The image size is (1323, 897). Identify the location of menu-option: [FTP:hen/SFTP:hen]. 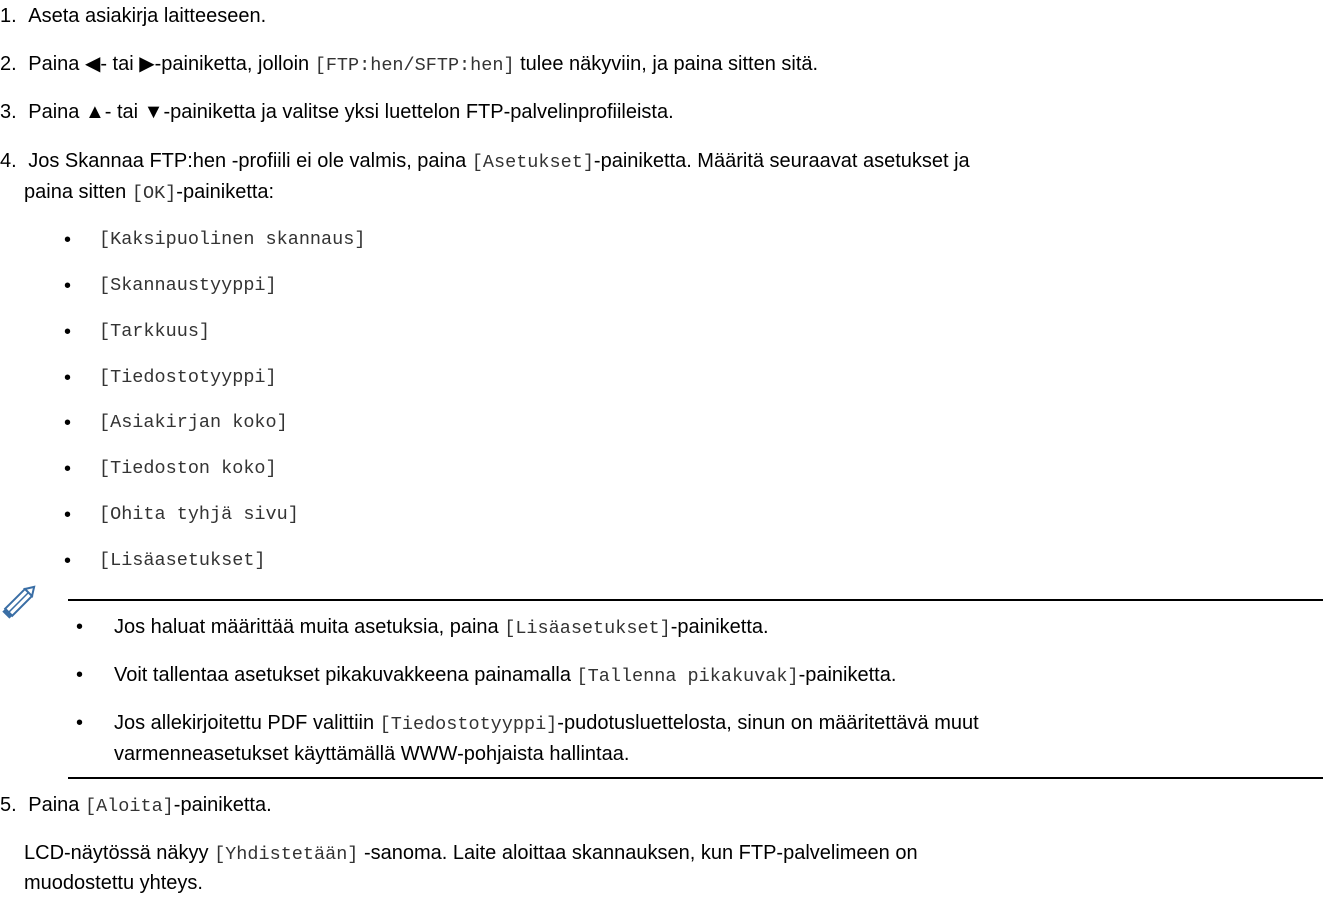
(414, 65).